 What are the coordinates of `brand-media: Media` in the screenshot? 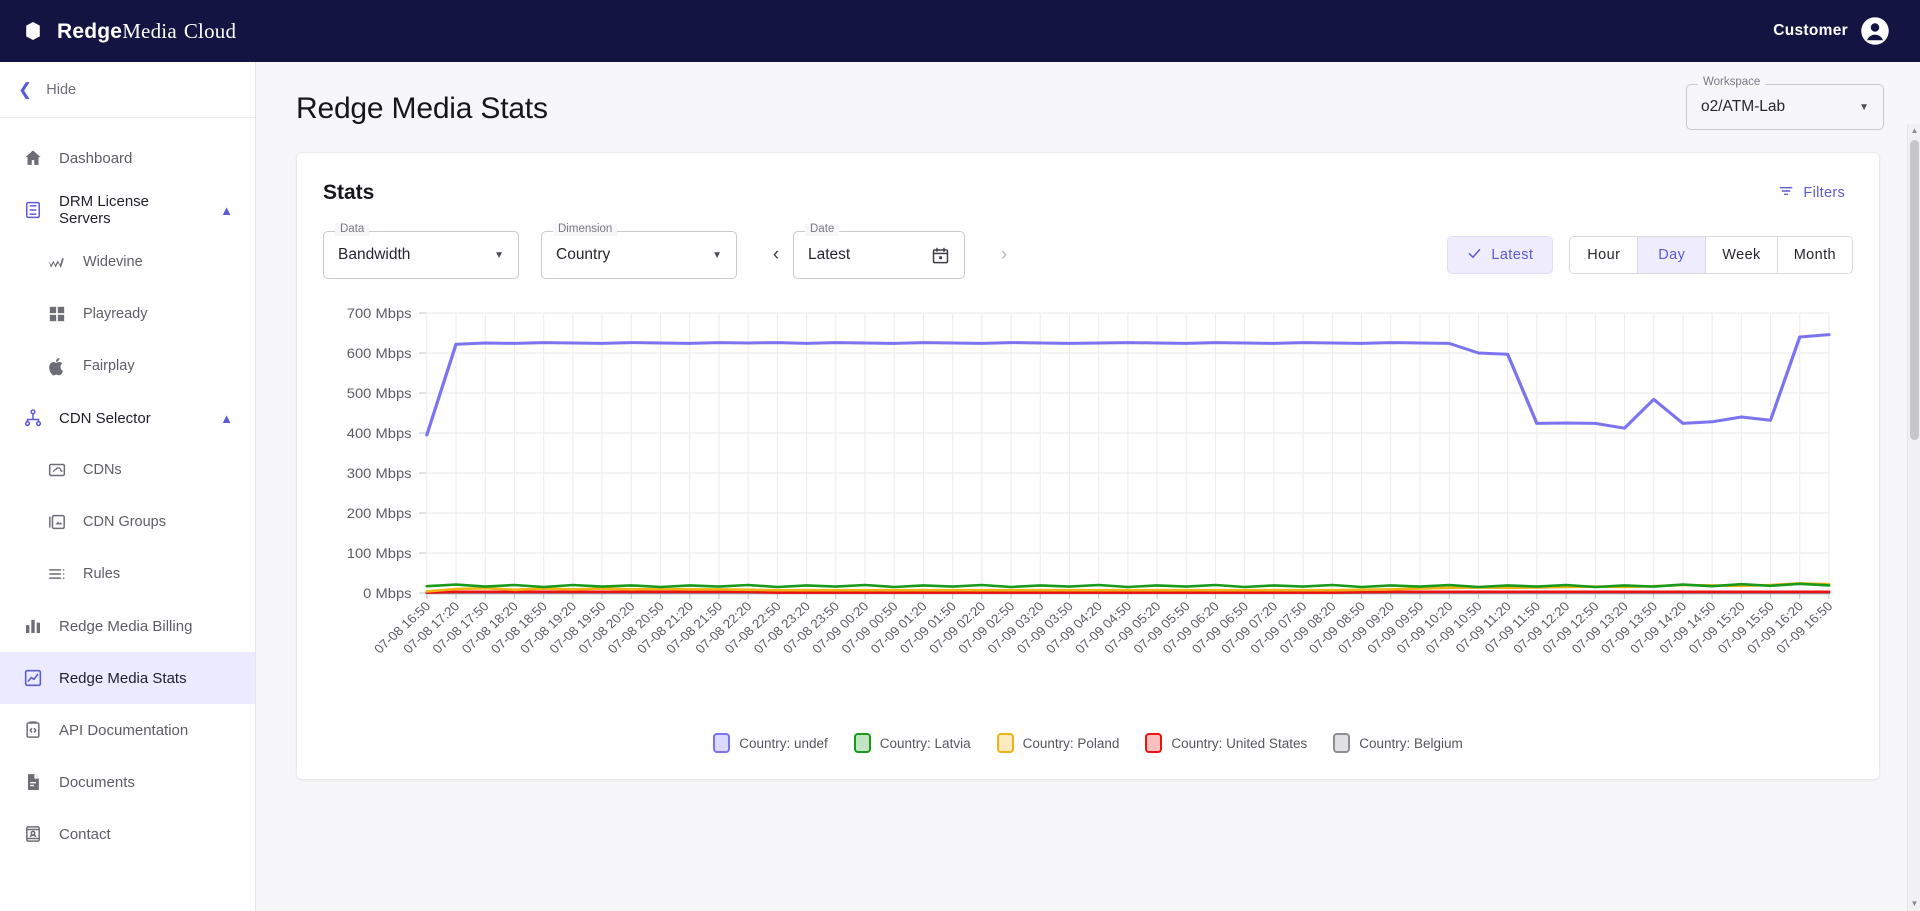 It's located at (149, 30).